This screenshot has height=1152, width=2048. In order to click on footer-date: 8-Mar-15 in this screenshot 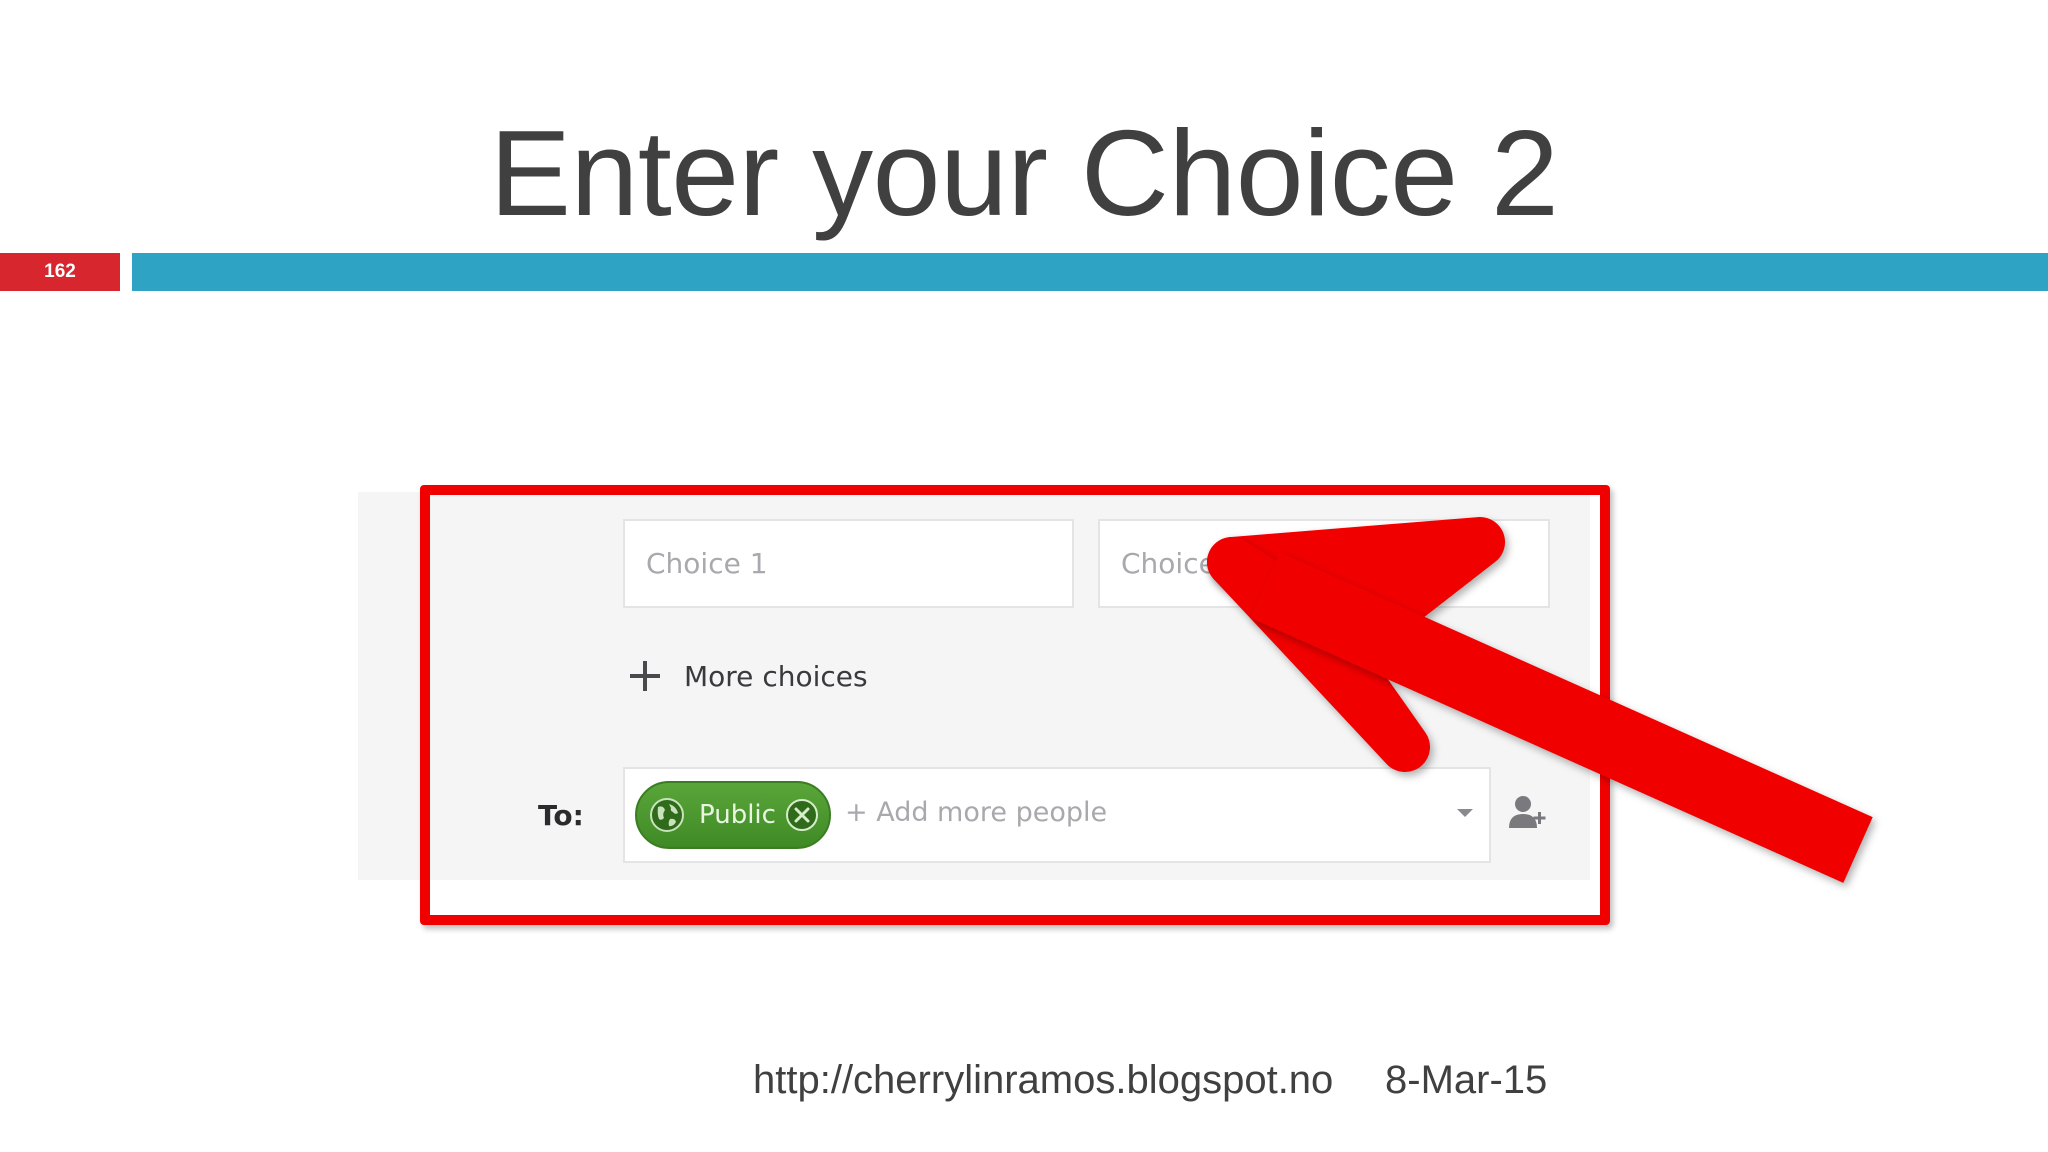, I will do `click(1466, 1080)`.